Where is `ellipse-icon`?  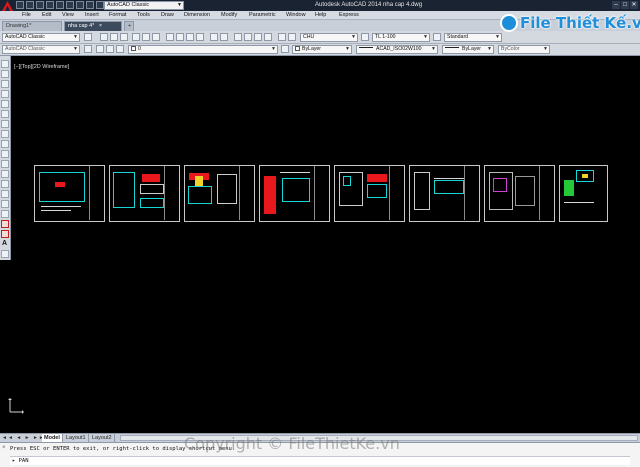 ellipse-icon is located at coordinates (5, 154).